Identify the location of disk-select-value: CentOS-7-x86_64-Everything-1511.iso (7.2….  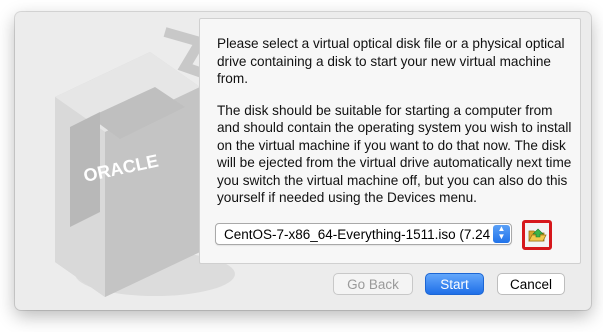
(357, 234).